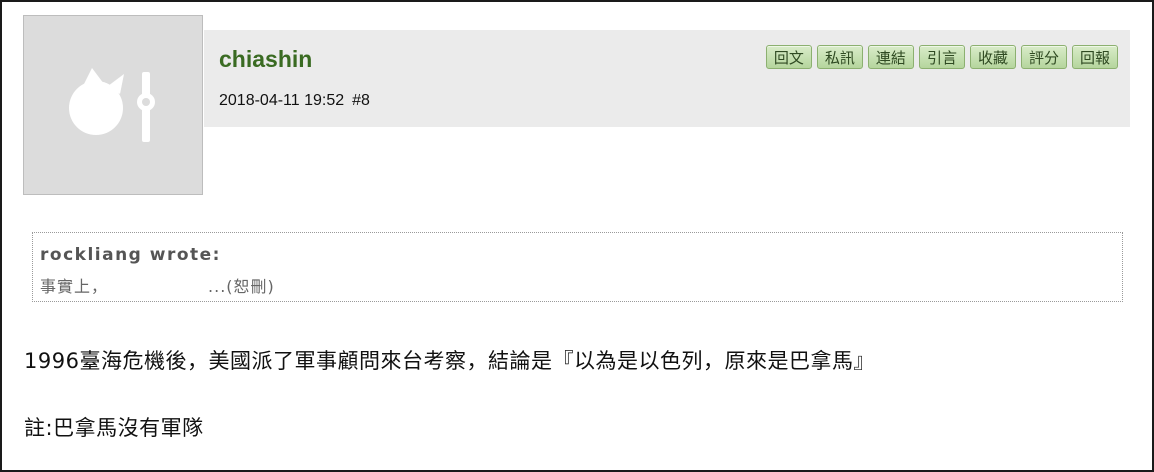 The image size is (1154, 472). Describe the element at coordinates (130, 255) in the screenshot. I see `quote-author: rockliang wrote:` at that location.